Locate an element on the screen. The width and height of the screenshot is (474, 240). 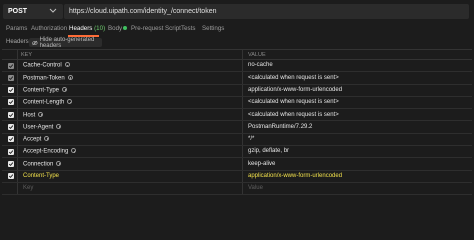
tab-params: Params is located at coordinates (16, 28).